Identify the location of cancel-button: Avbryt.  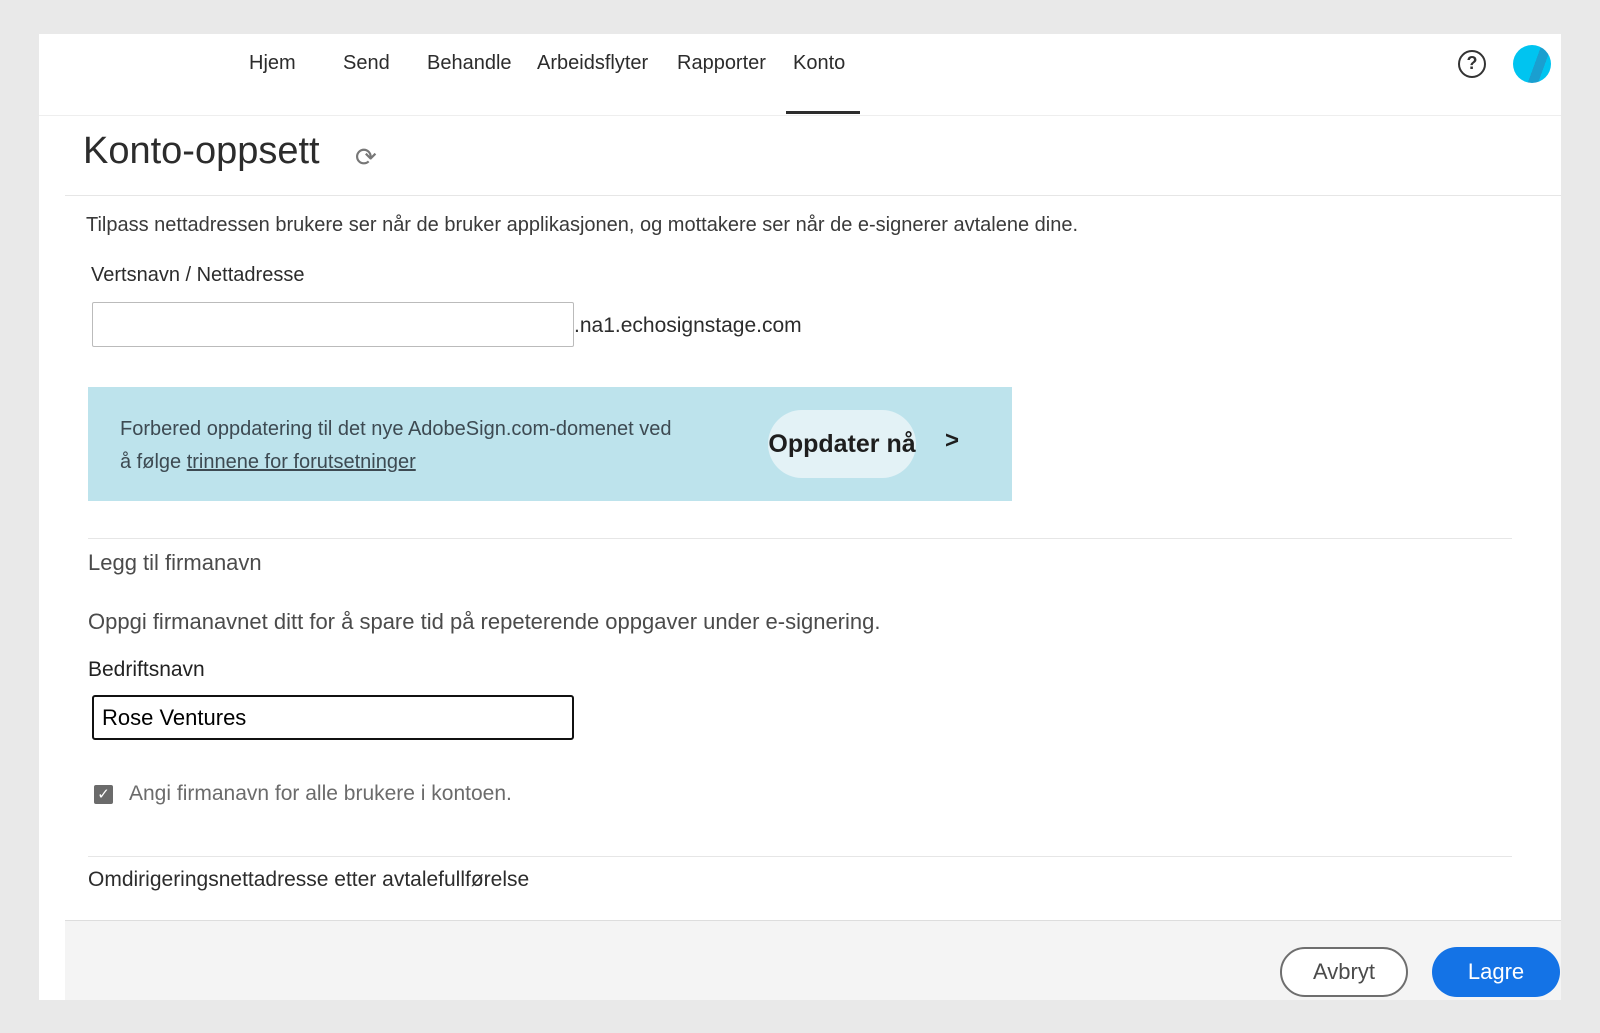
(1344, 972).